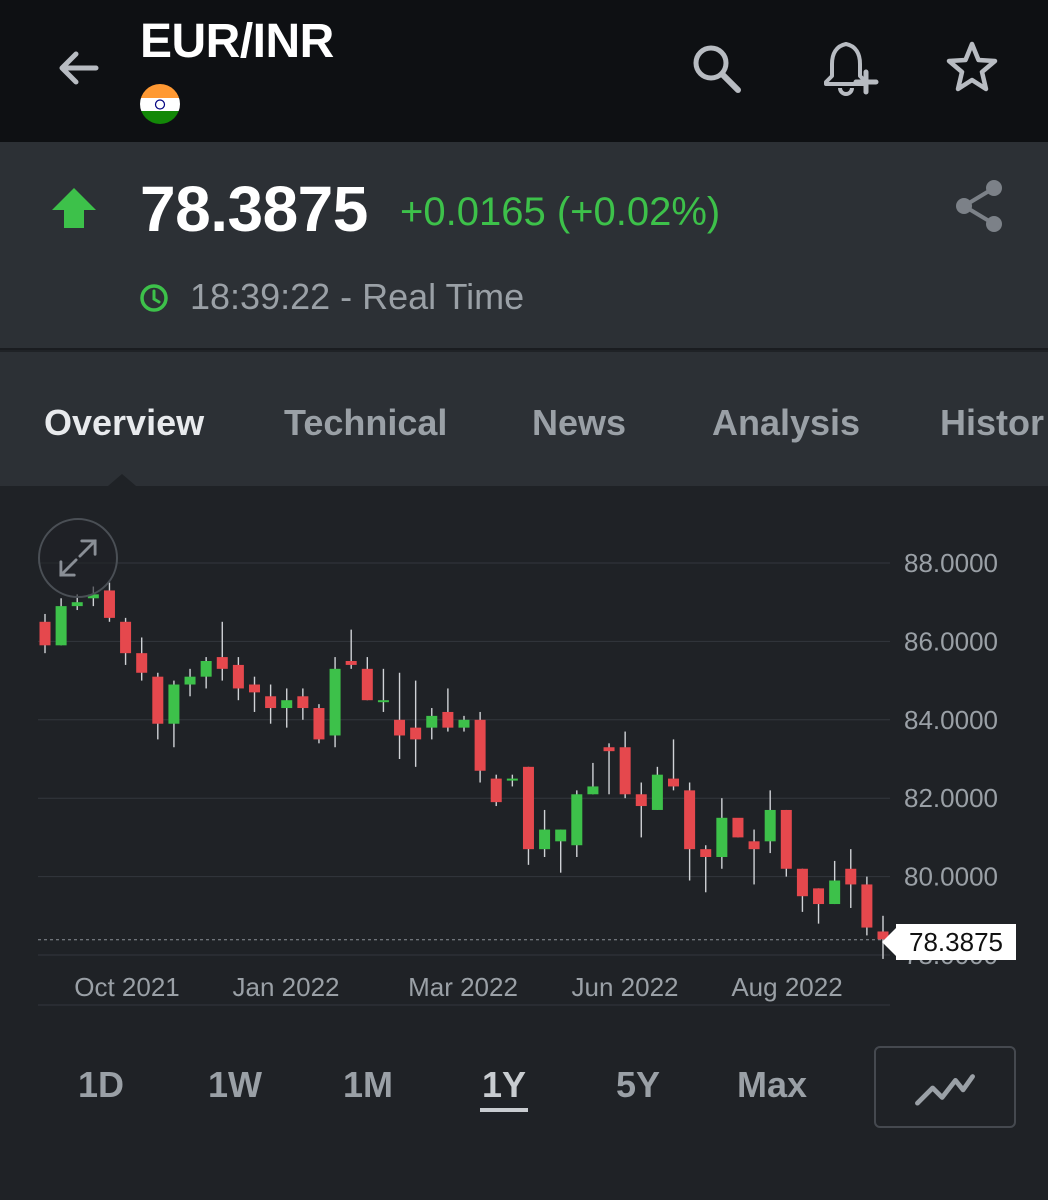 This screenshot has width=1048, height=1200. I want to click on tab-analysis: Analysis, so click(786, 423).